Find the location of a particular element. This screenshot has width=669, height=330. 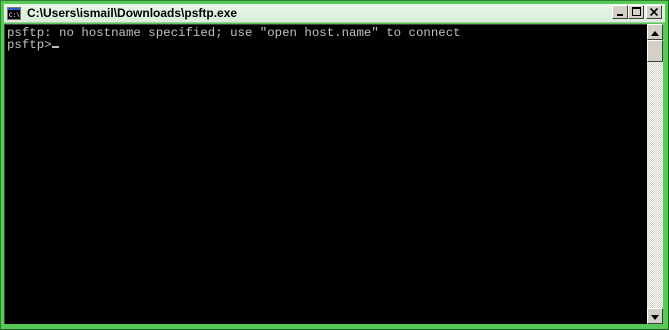

console-app-icon: C:\ is located at coordinates (14, 13).